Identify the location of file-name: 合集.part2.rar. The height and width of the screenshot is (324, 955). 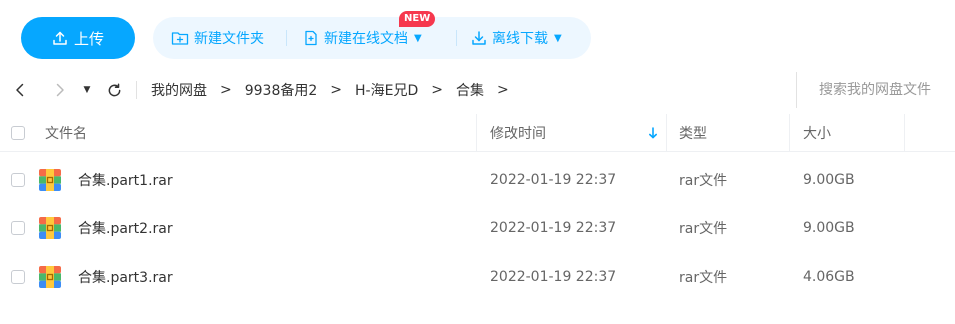
(125, 228).